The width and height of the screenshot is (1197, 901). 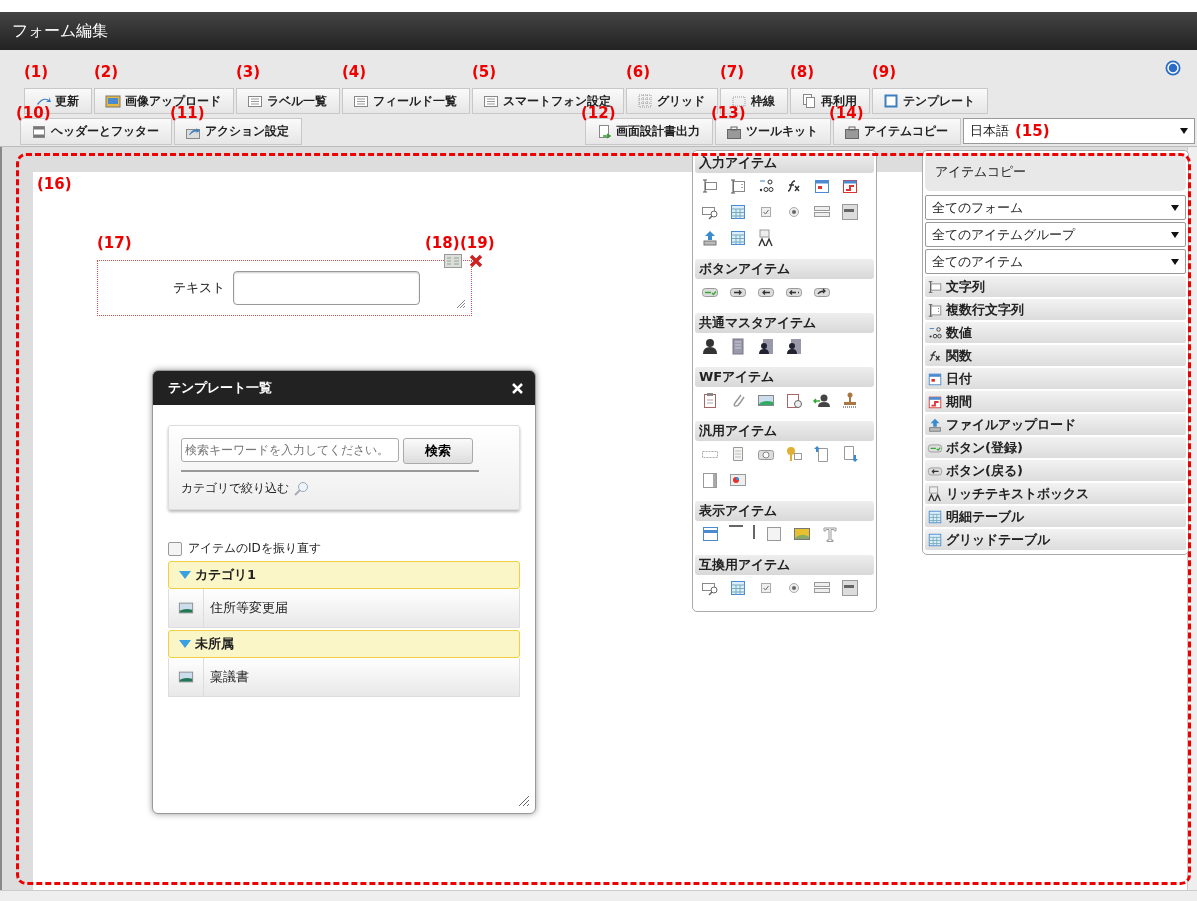 What do you see at coordinates (710, 346) in the screenshot?
I see `user-icon` at bounding box center [710, 346].